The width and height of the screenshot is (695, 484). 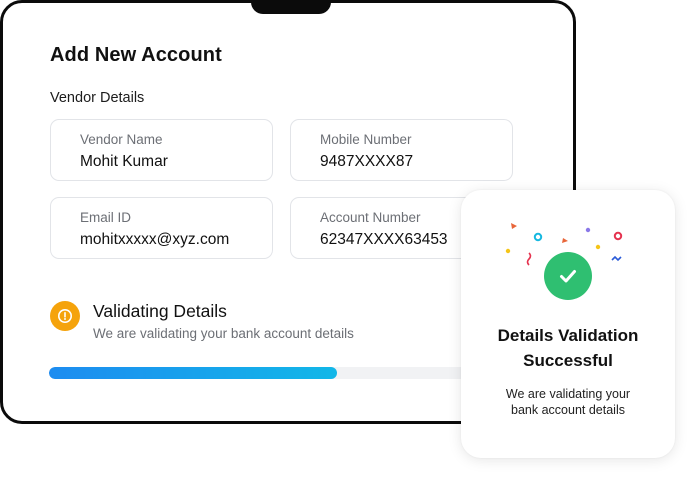 What do you see at coordinates (568, 410) in the screenshot?
I see `success-subtitle-line: bank account details` at bounding box center [568, 410].